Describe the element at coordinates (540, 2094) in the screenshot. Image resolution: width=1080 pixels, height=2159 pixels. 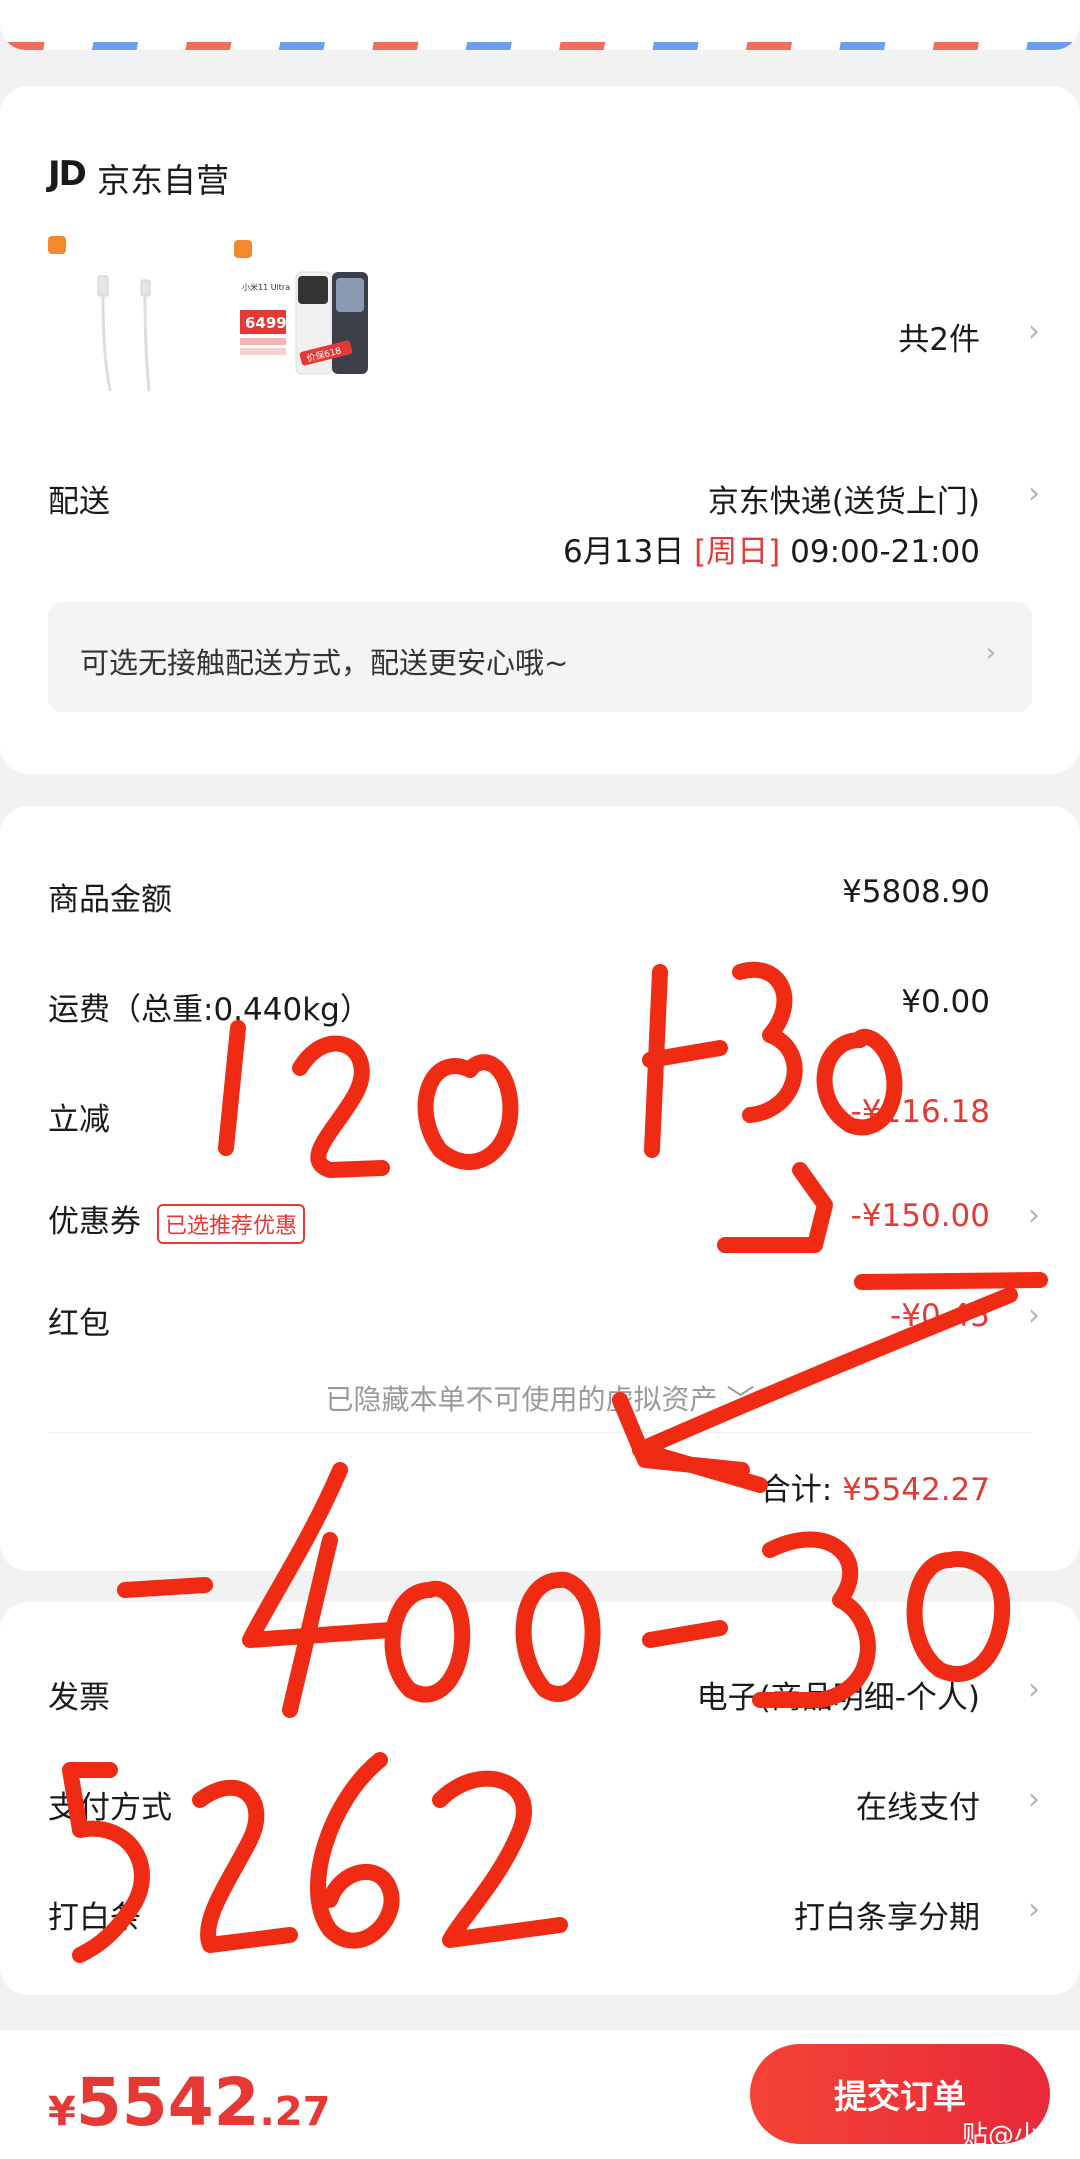
I see `checkout-bar: ¥5542.27 提交订单` at that location.